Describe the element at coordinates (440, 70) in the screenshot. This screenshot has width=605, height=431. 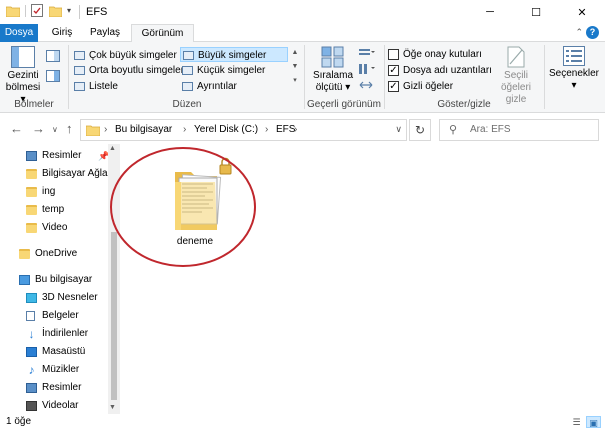
I see `file-extensions-toggle: ✓ Dosya adı uzantıları` at that location.